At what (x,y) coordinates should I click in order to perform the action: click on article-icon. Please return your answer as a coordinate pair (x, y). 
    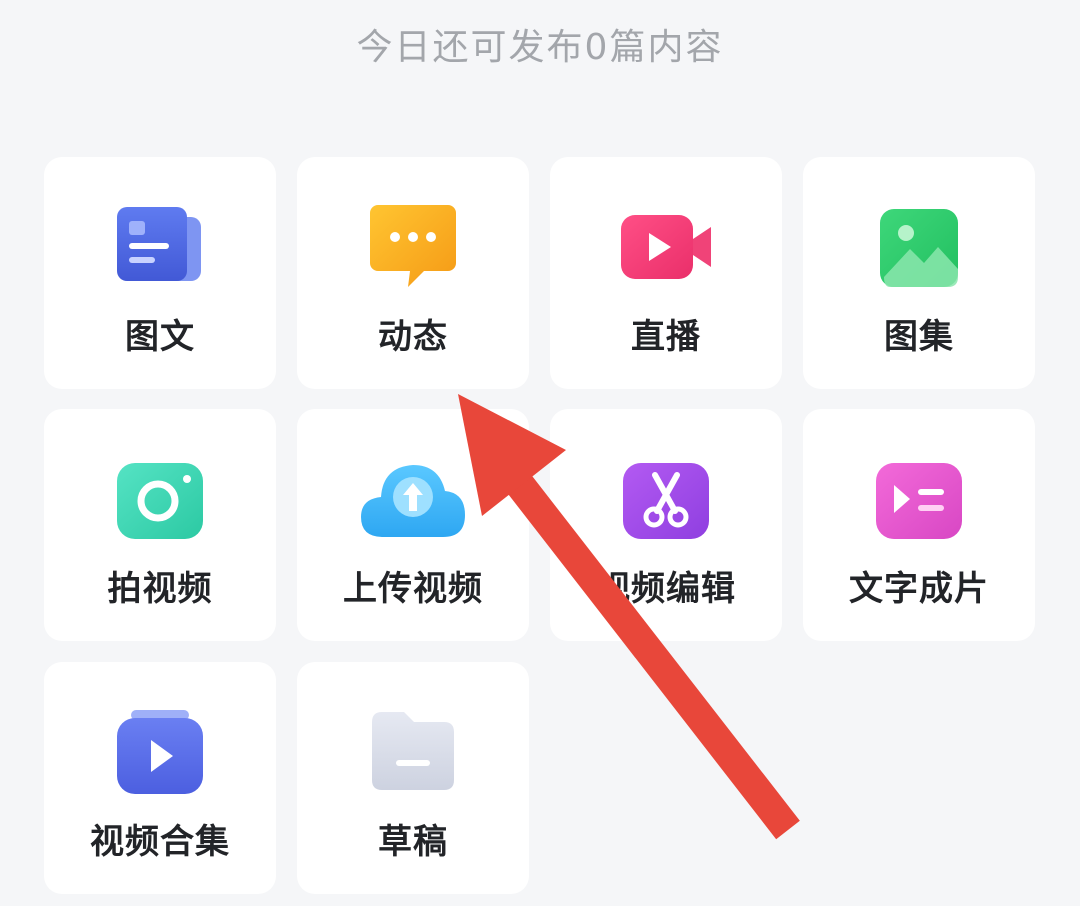
    Looking at the image, I should click on (160, 248).